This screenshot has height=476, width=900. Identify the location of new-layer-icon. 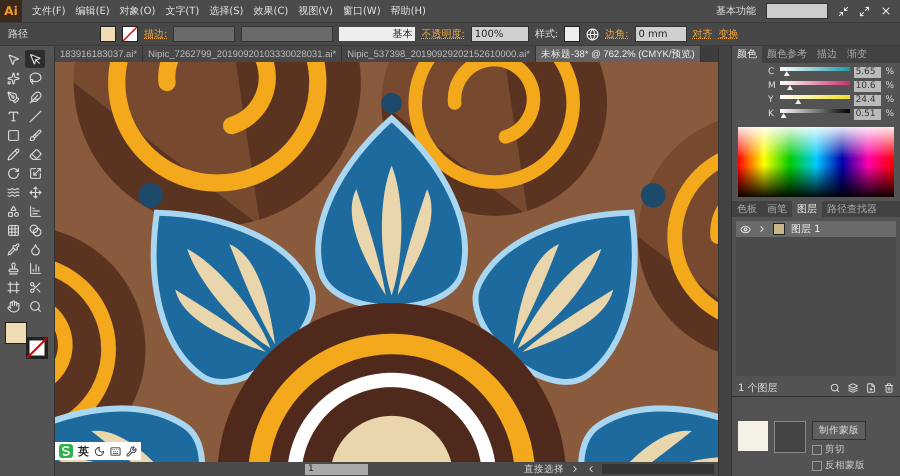
(871, 388).